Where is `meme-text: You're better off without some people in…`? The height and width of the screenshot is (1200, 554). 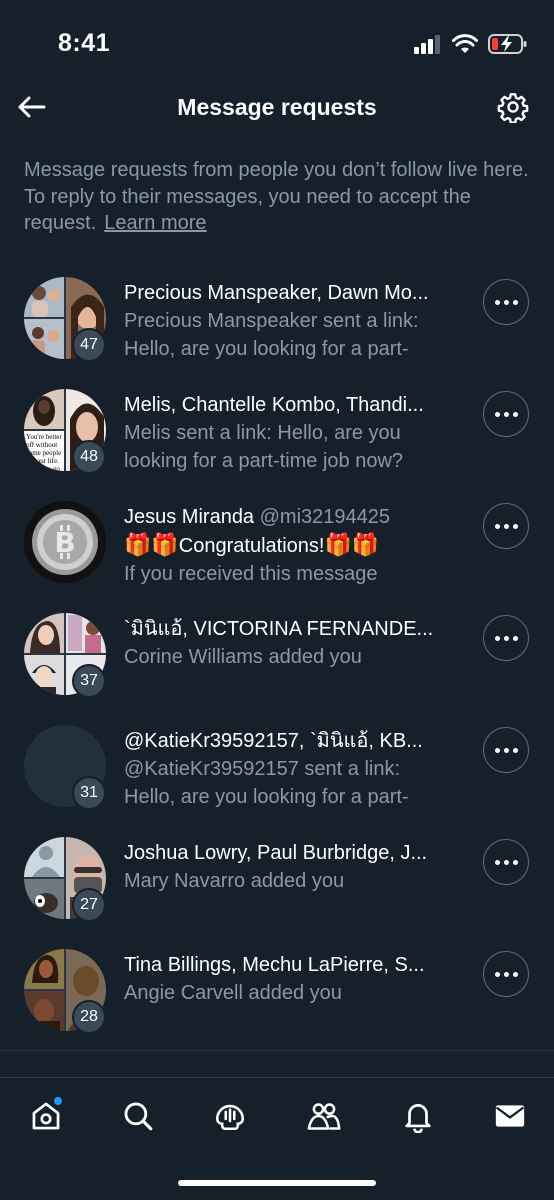 meme-text: You're better off without some people in… is located at coordinates (44, 452).